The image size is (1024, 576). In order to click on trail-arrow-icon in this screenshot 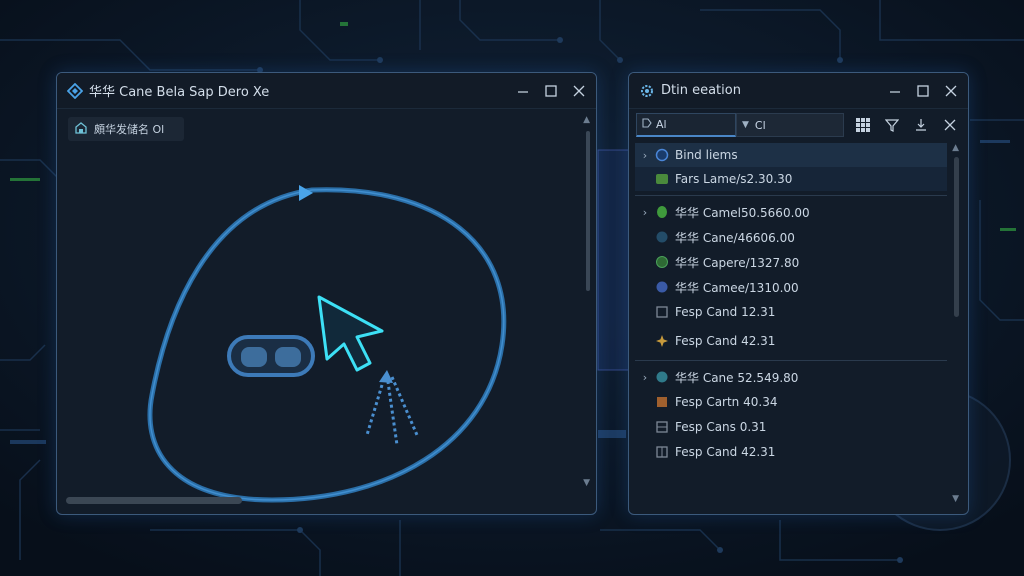, I will do `click(392, 410)`.